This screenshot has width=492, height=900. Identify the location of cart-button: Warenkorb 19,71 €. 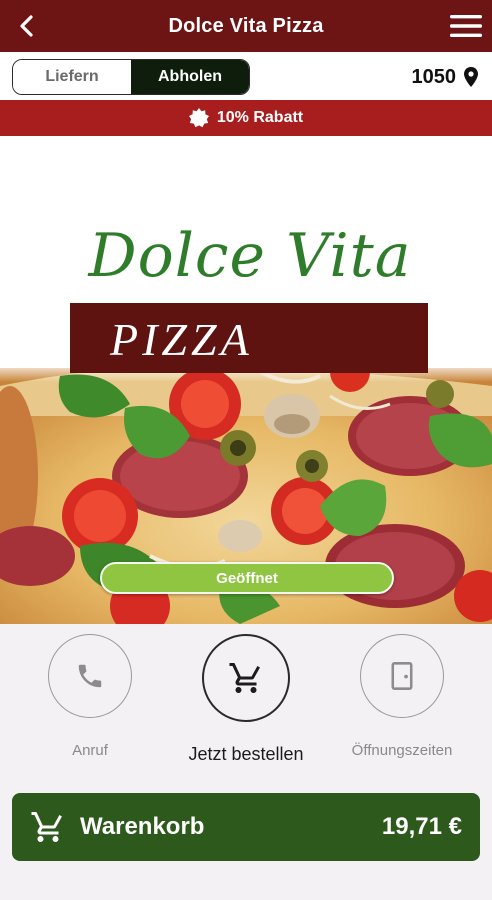
(246, 827).